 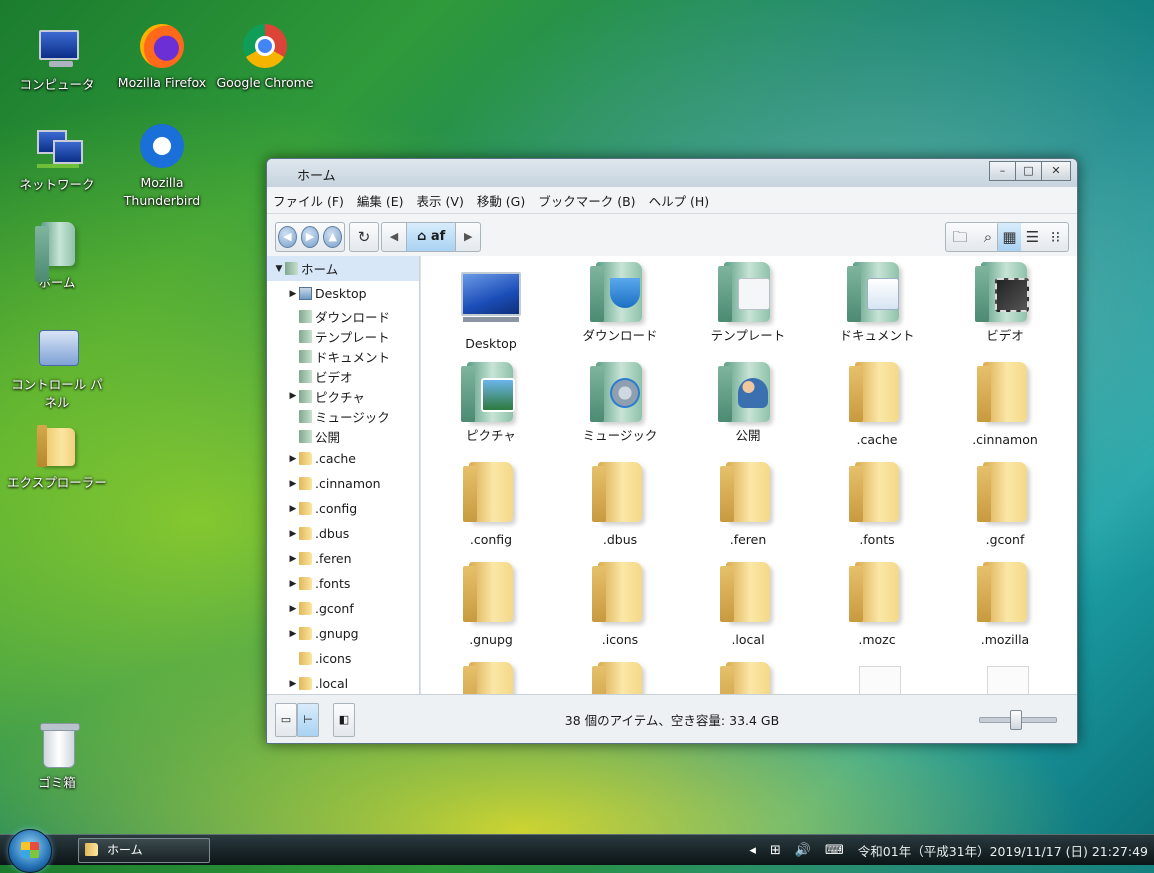 I want to click on zoom-slider-handle, so click(x=1016, y=720).